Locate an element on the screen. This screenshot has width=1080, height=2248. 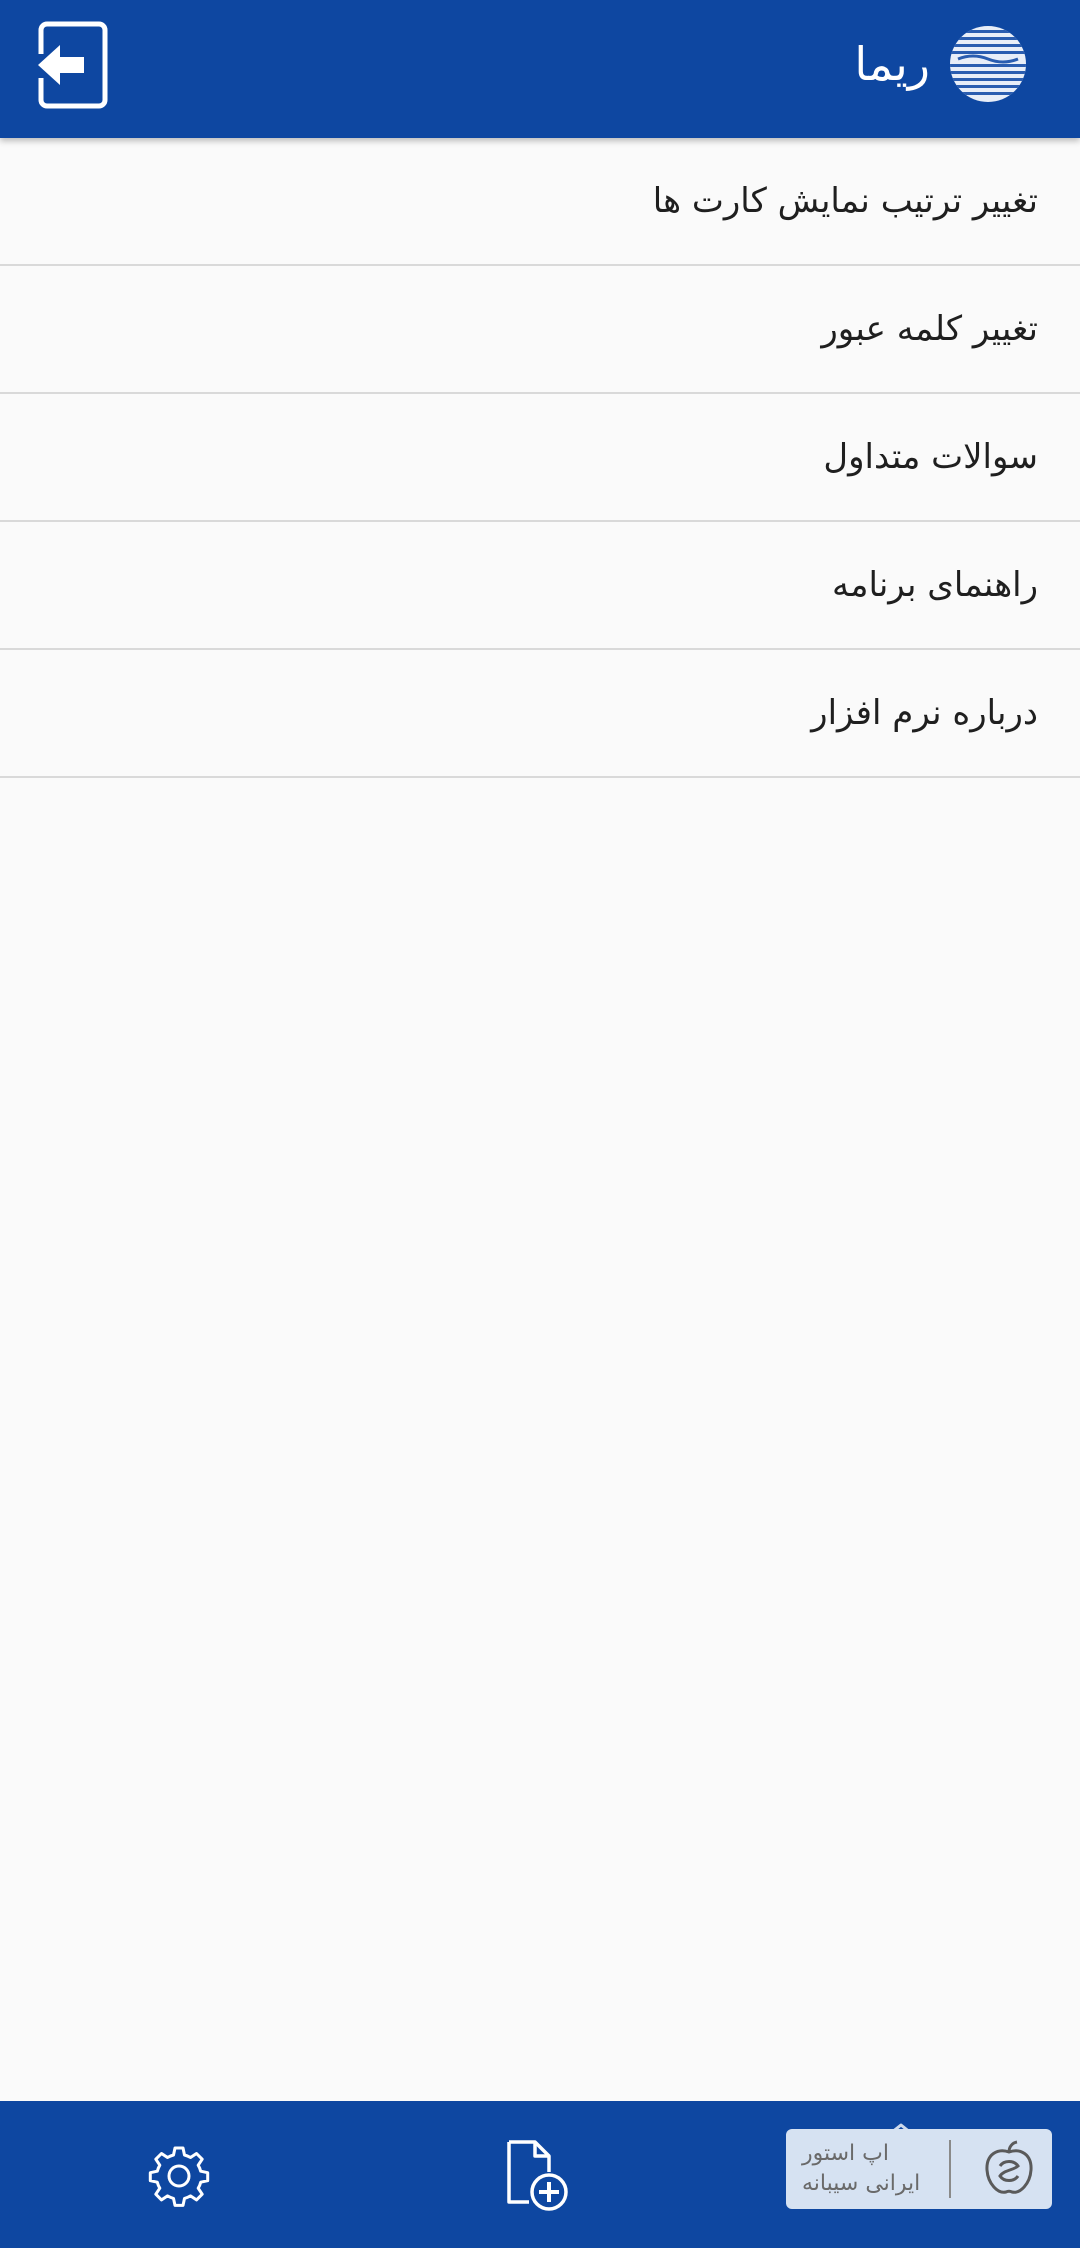
exit-button is located at coordinates (72, 66).